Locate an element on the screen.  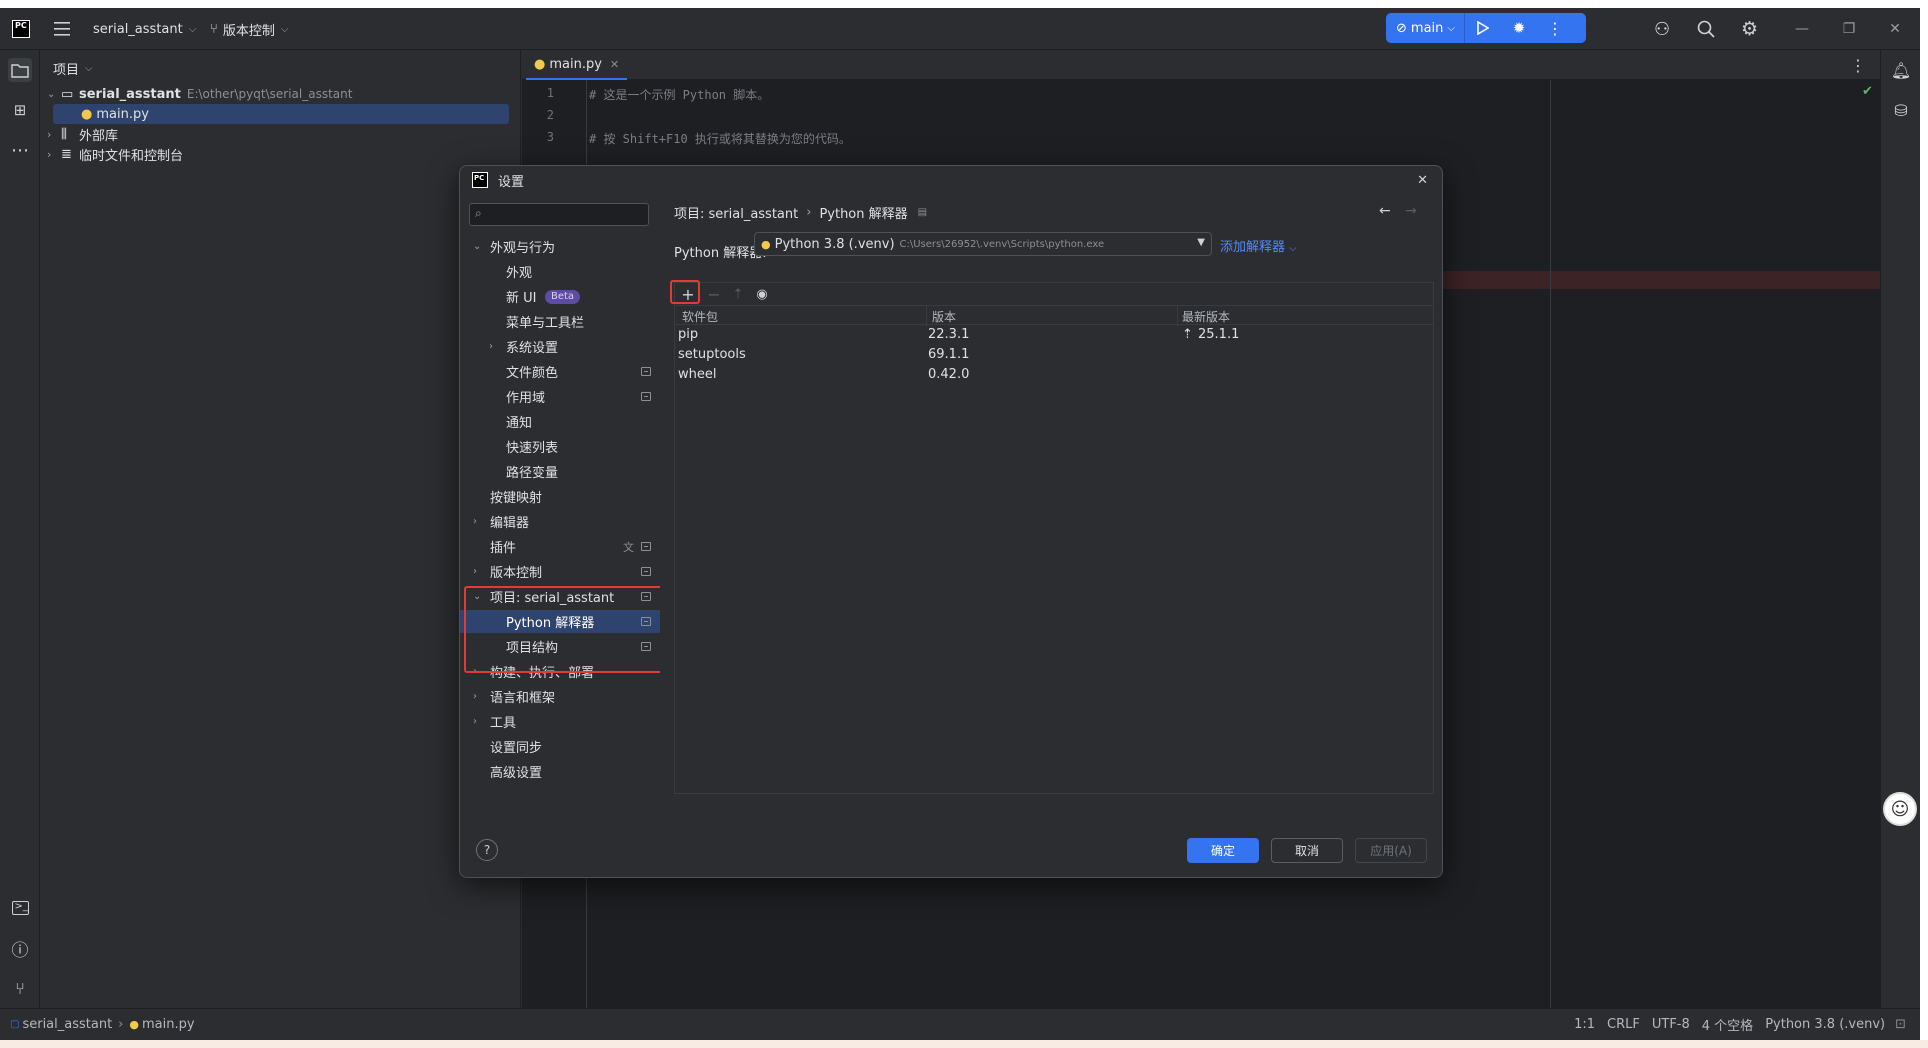
nav-advanced-settings: 高级设置 is located at coordinates (560, 771).